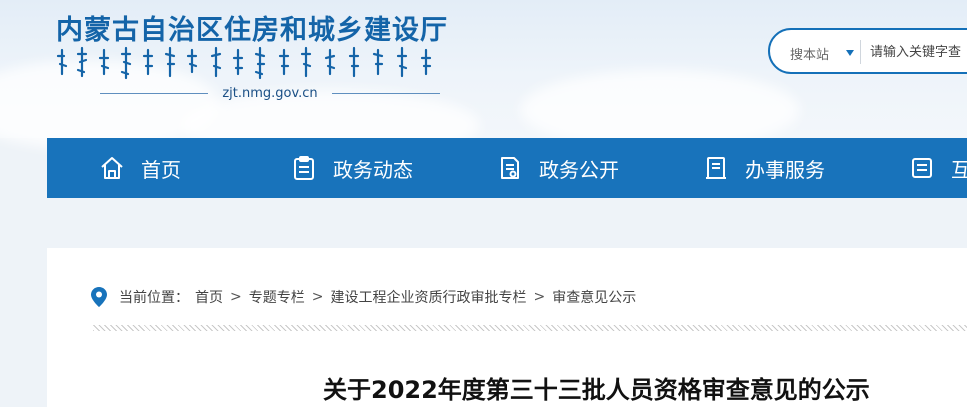 The width and height of the screenshot is (967, 407). I want to click on site-title: 内蒙古自治区住房和城乡建设厅, so click(252, 27).